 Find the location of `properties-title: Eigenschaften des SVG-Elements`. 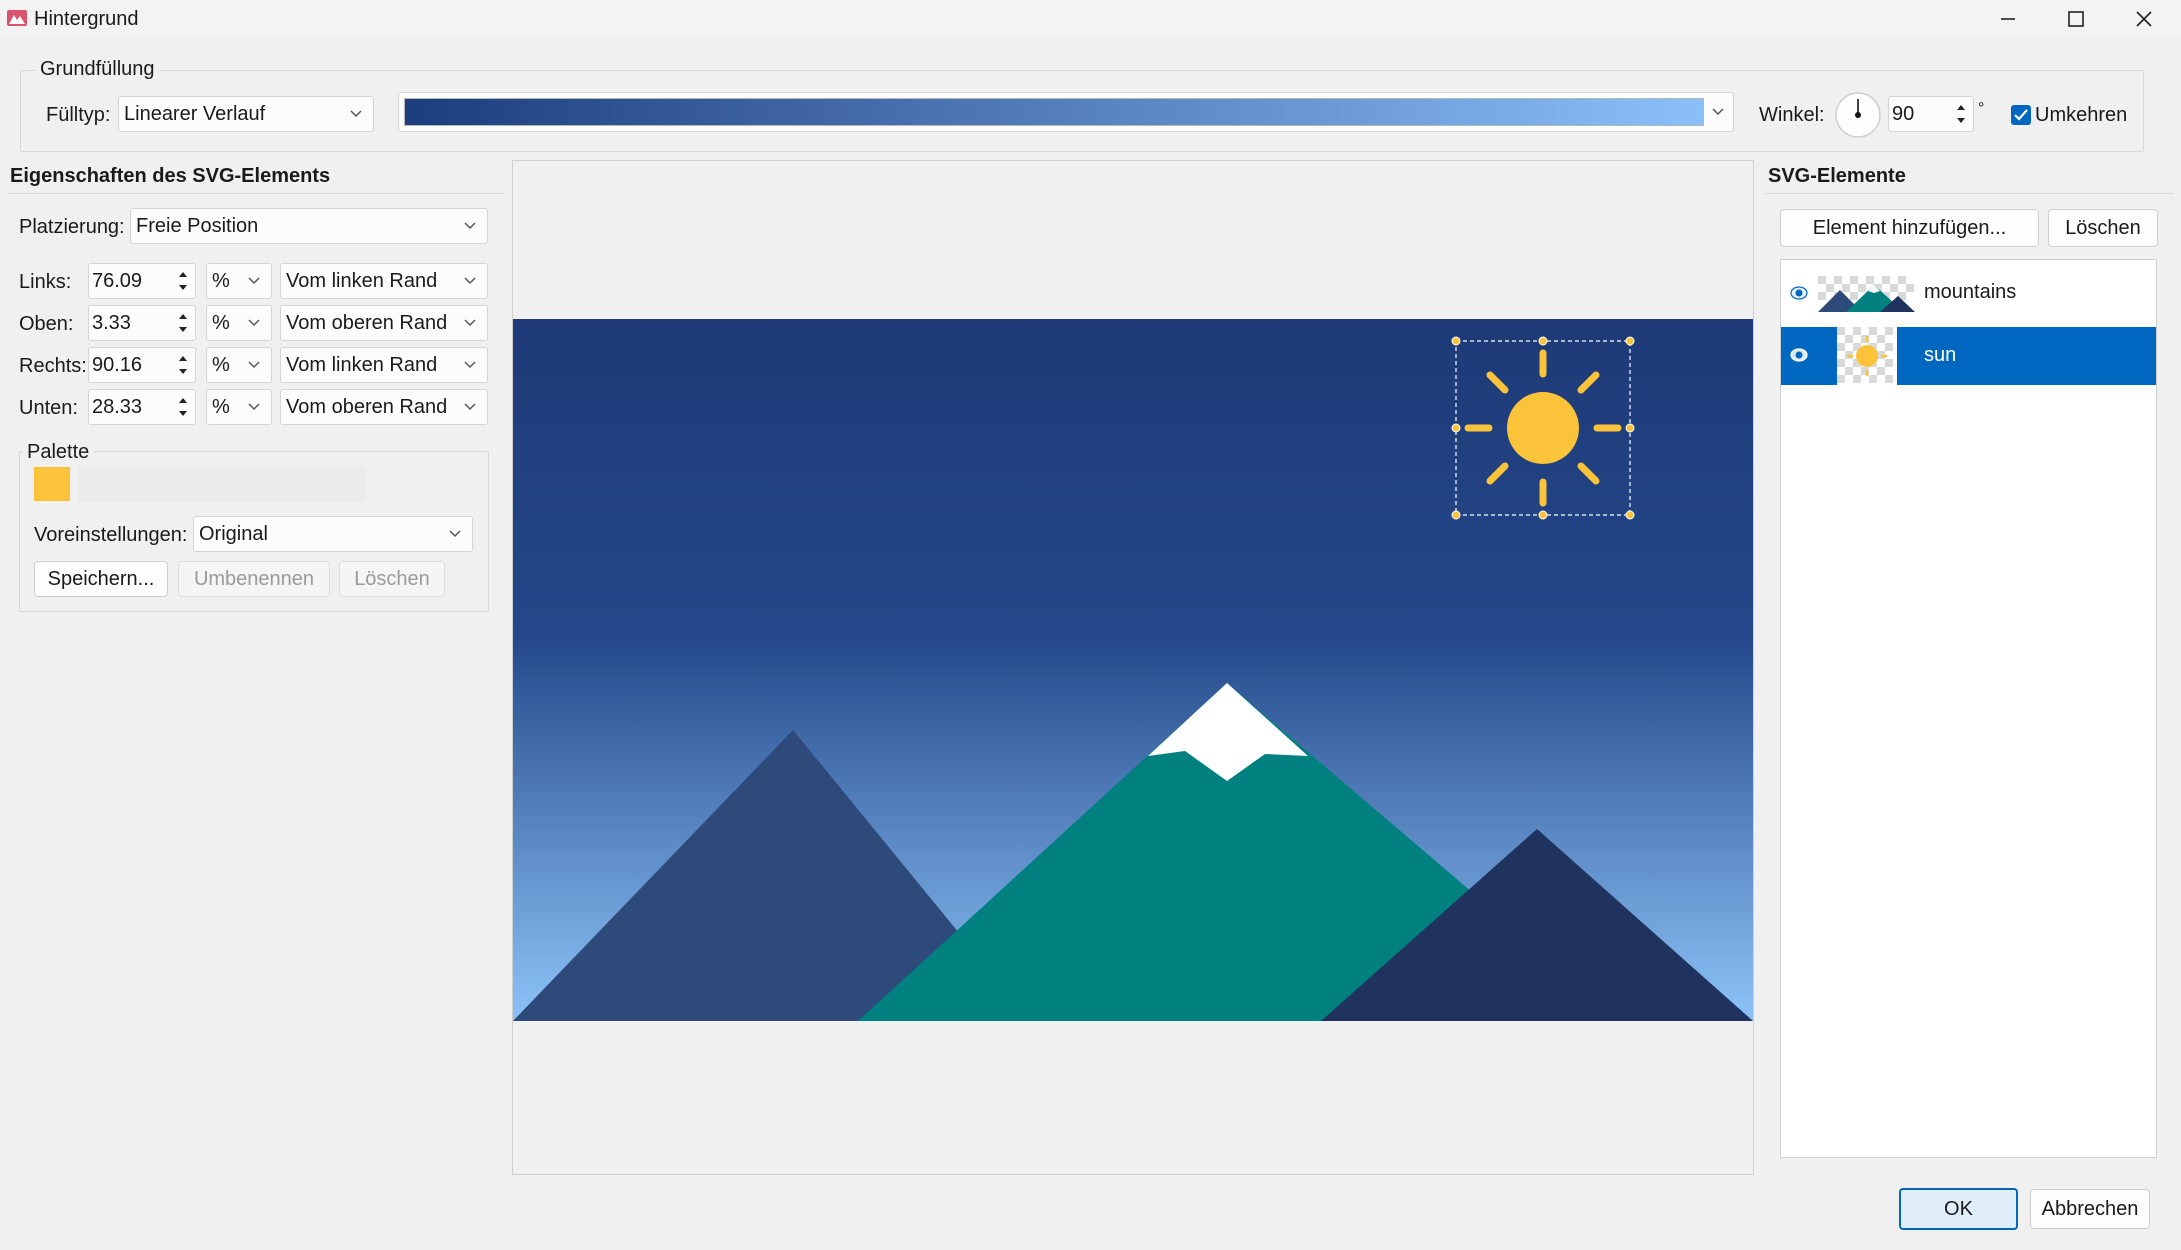

properties-title: Eigenschaften des SVG-Elements is located at coordinates (170, 176).